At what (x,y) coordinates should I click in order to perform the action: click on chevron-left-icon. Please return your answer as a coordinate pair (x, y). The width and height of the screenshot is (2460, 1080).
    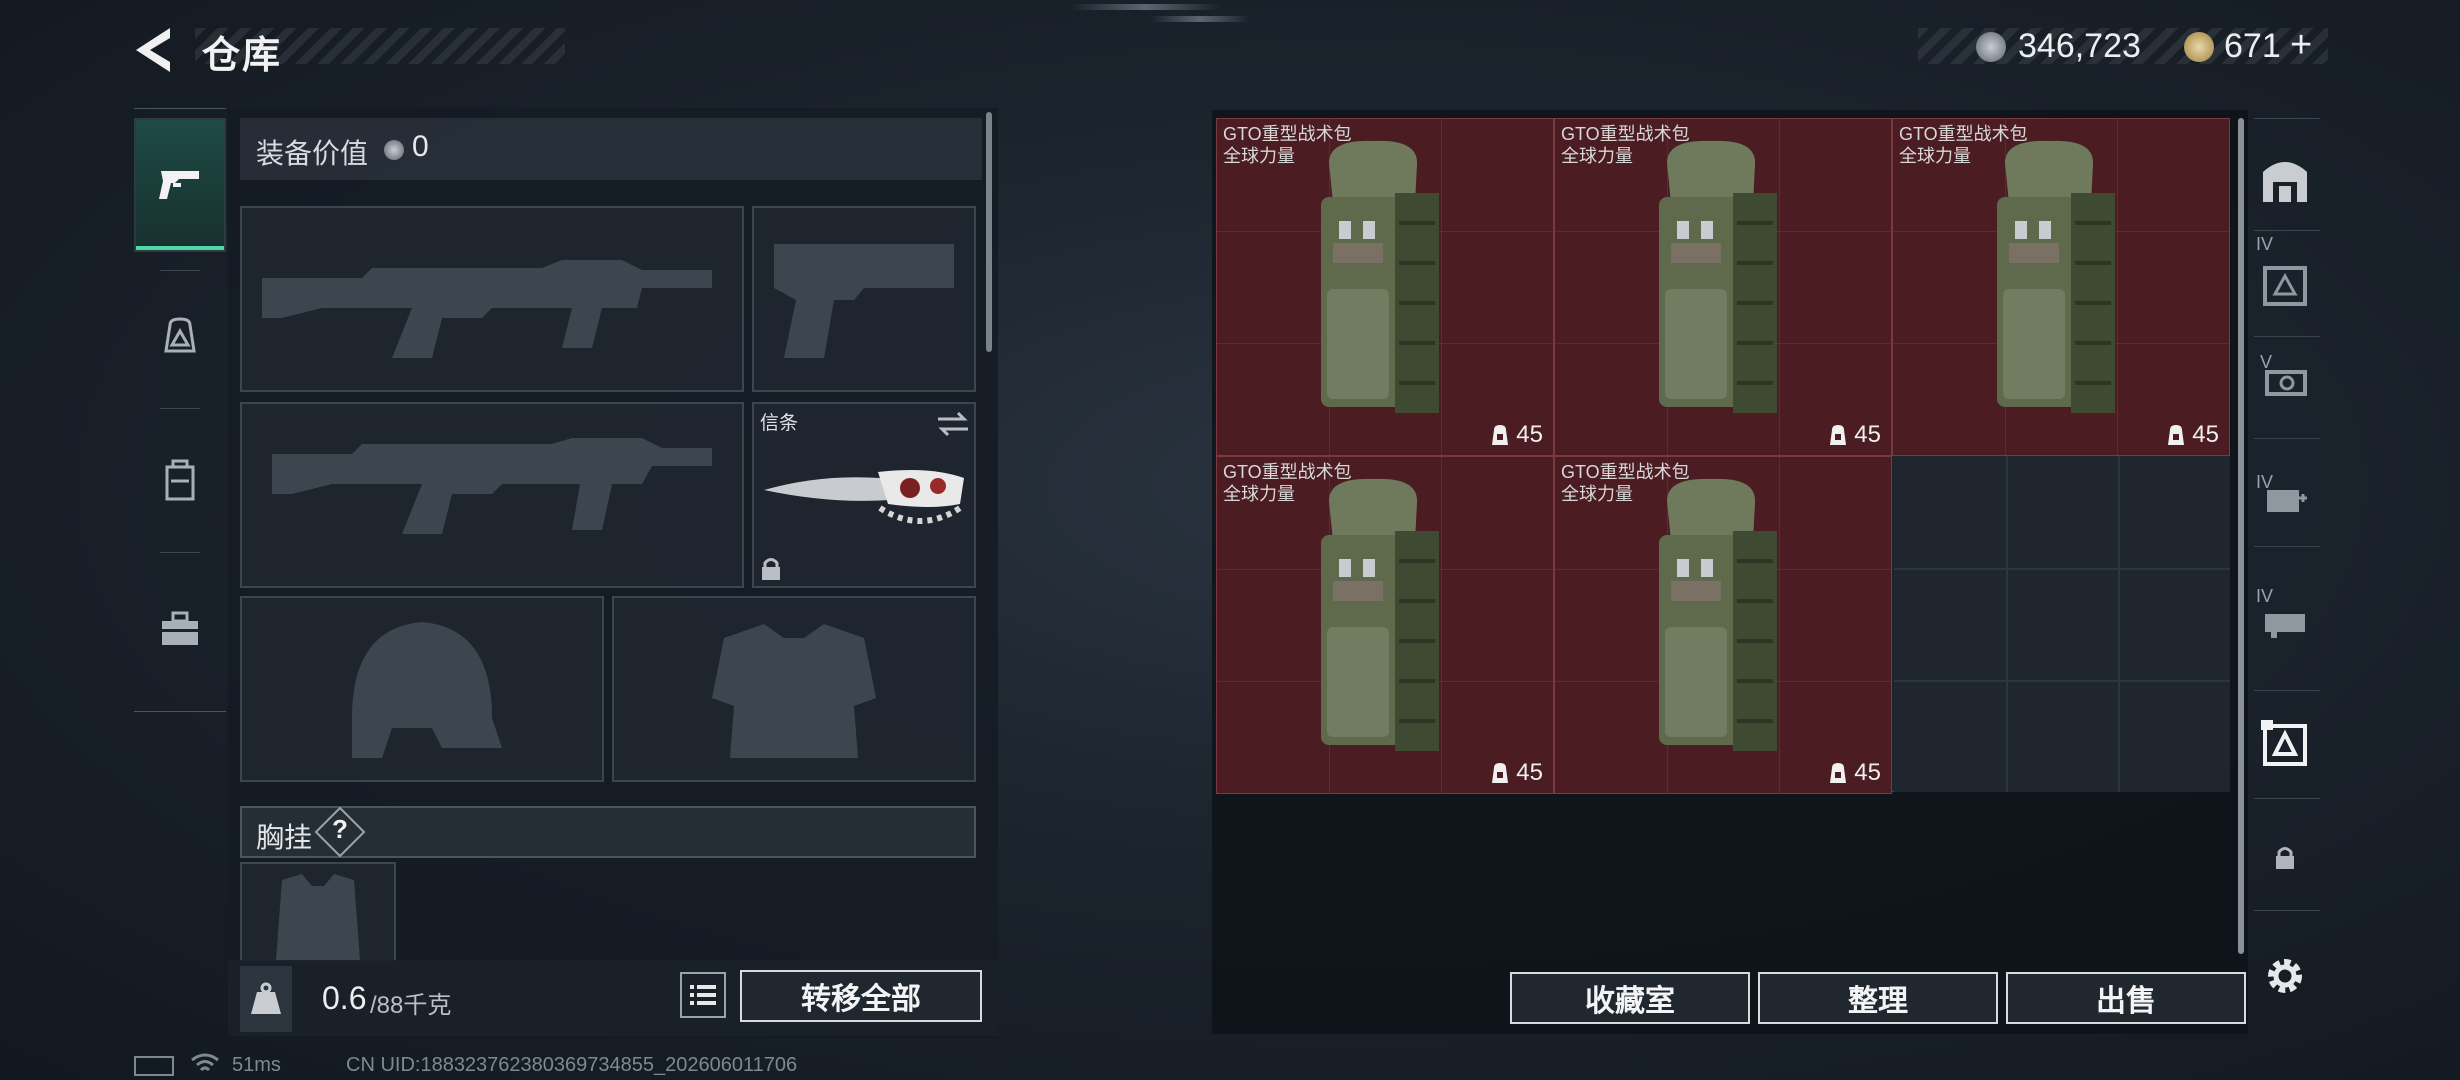
    Looking at the image, I should click on (153, 50).